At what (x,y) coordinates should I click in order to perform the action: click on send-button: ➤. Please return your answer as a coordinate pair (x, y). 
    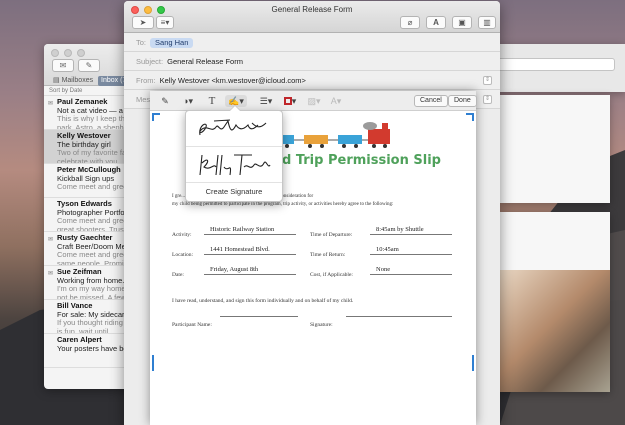
    Looking at the image, I should click on (143, 22).